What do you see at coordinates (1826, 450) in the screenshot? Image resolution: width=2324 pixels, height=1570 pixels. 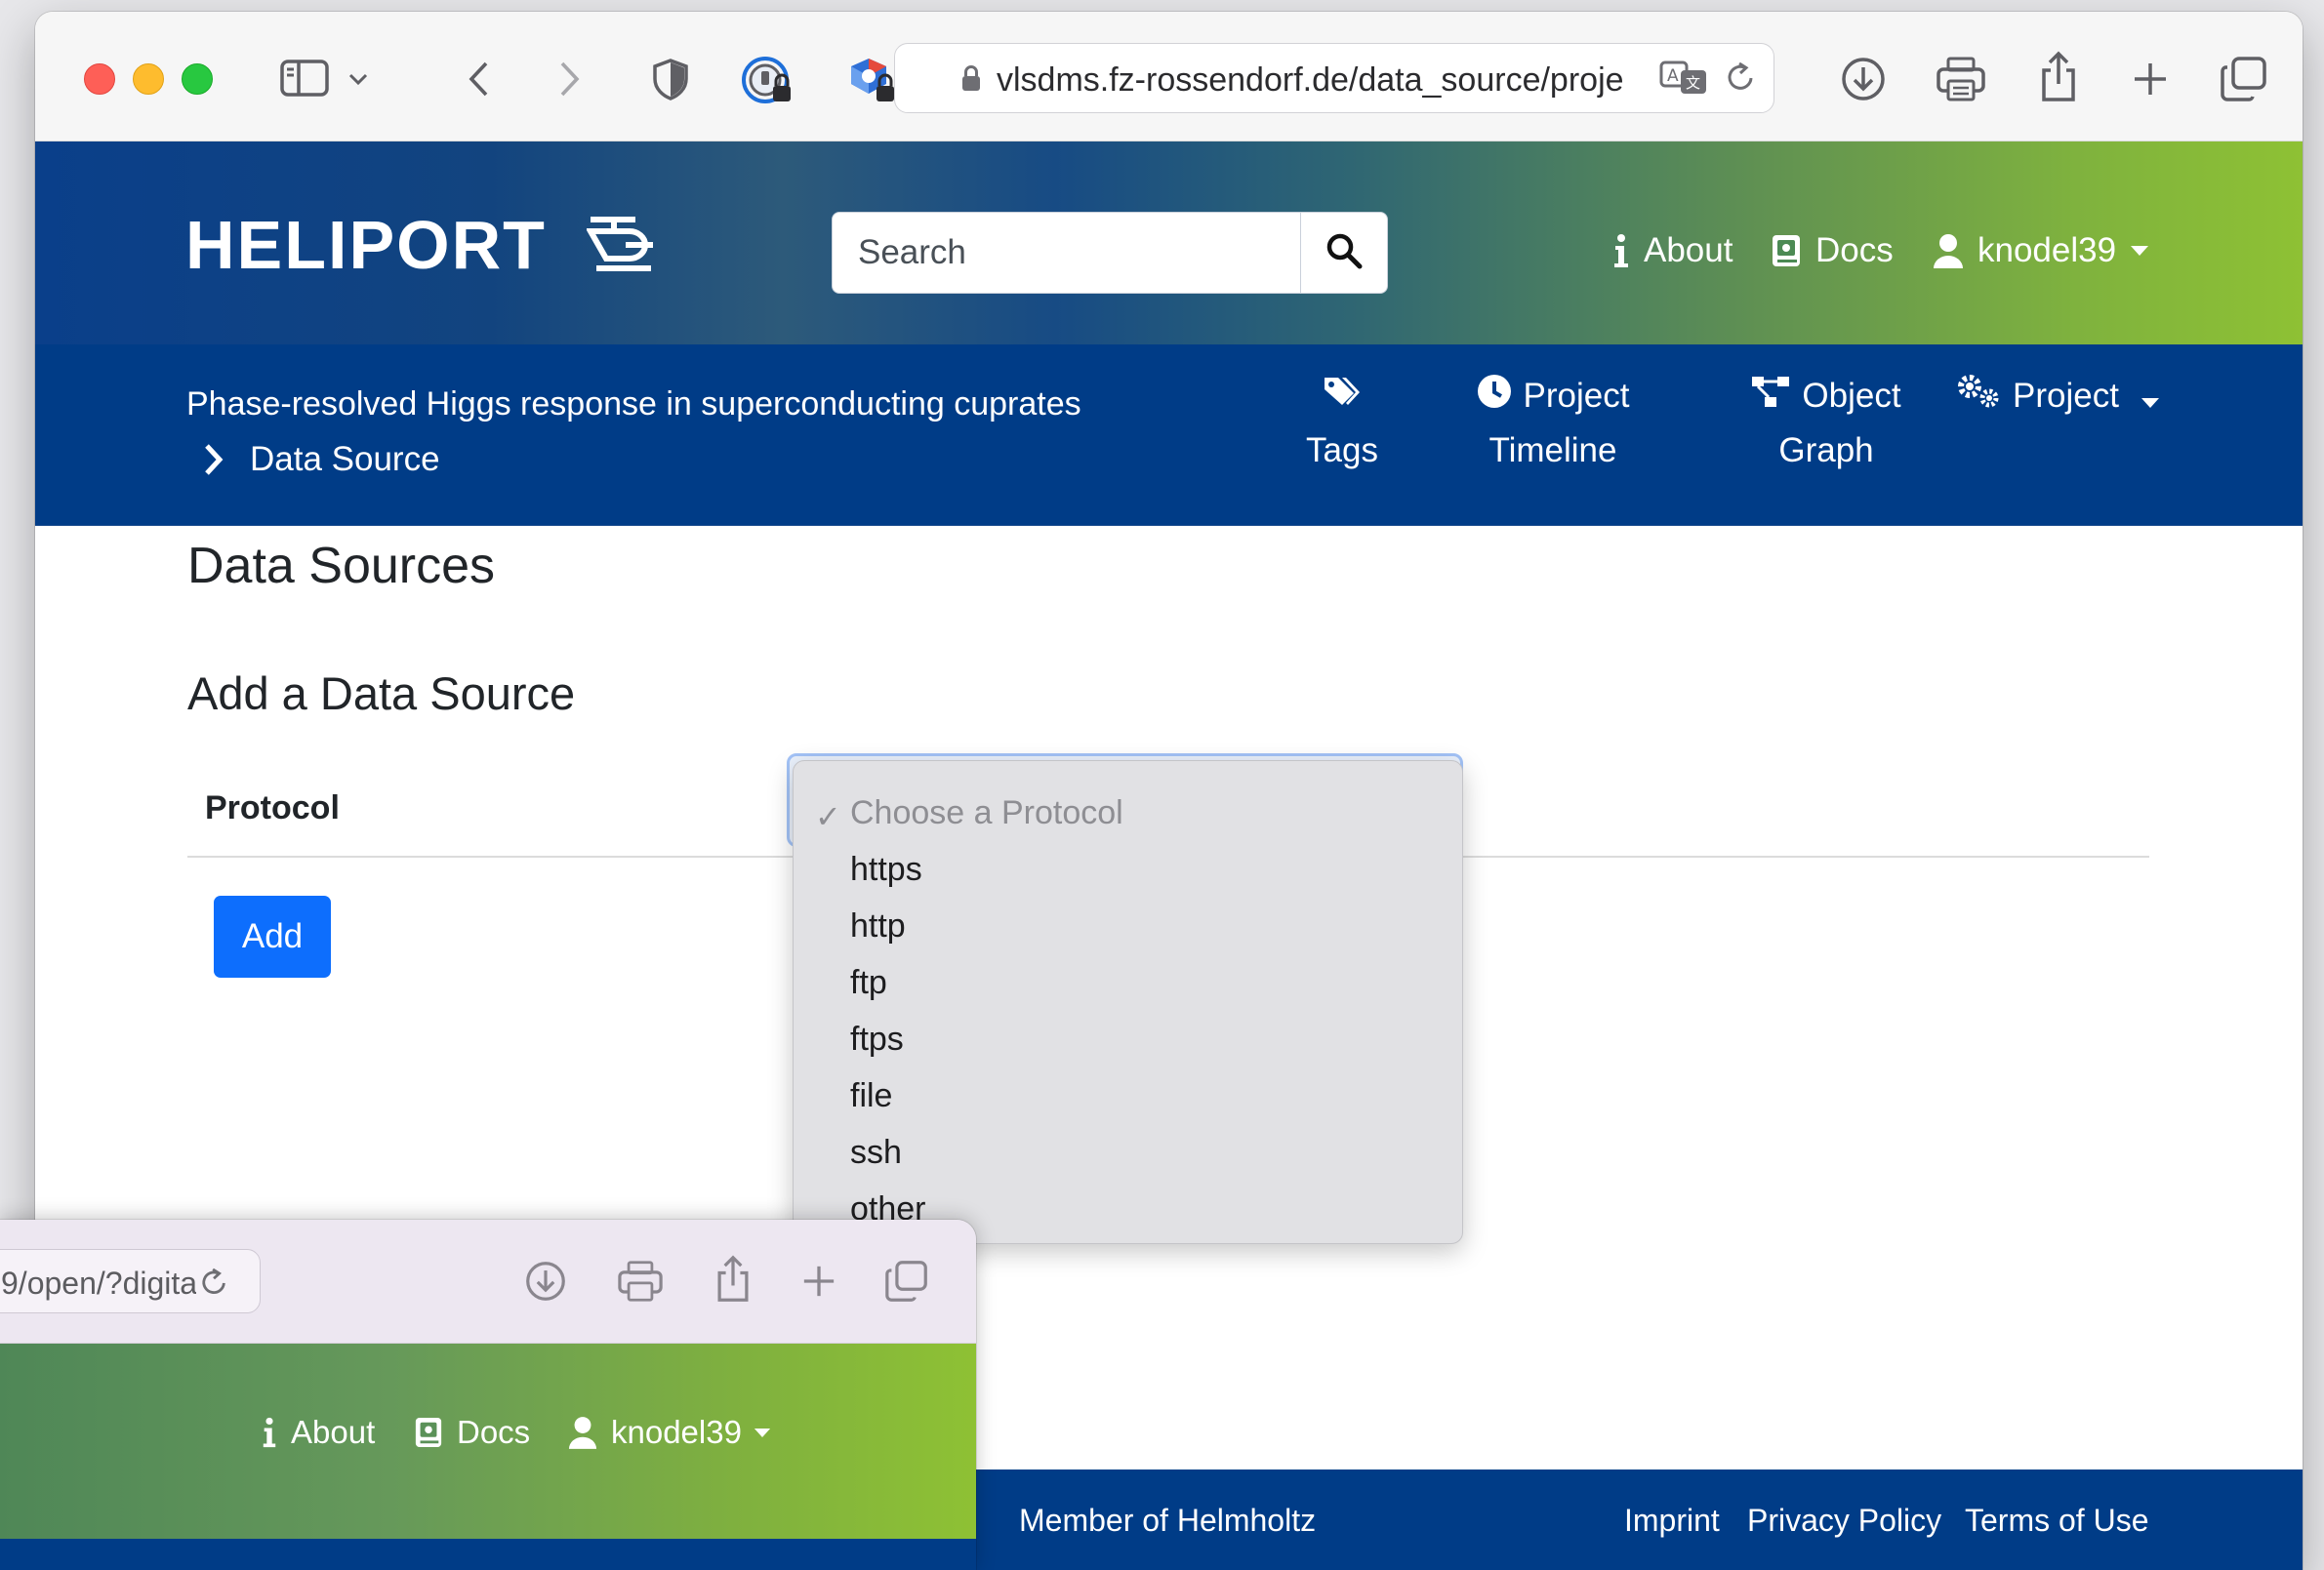 I see `object-graph-label-2: Graph` at bounding box center [1826, 450].